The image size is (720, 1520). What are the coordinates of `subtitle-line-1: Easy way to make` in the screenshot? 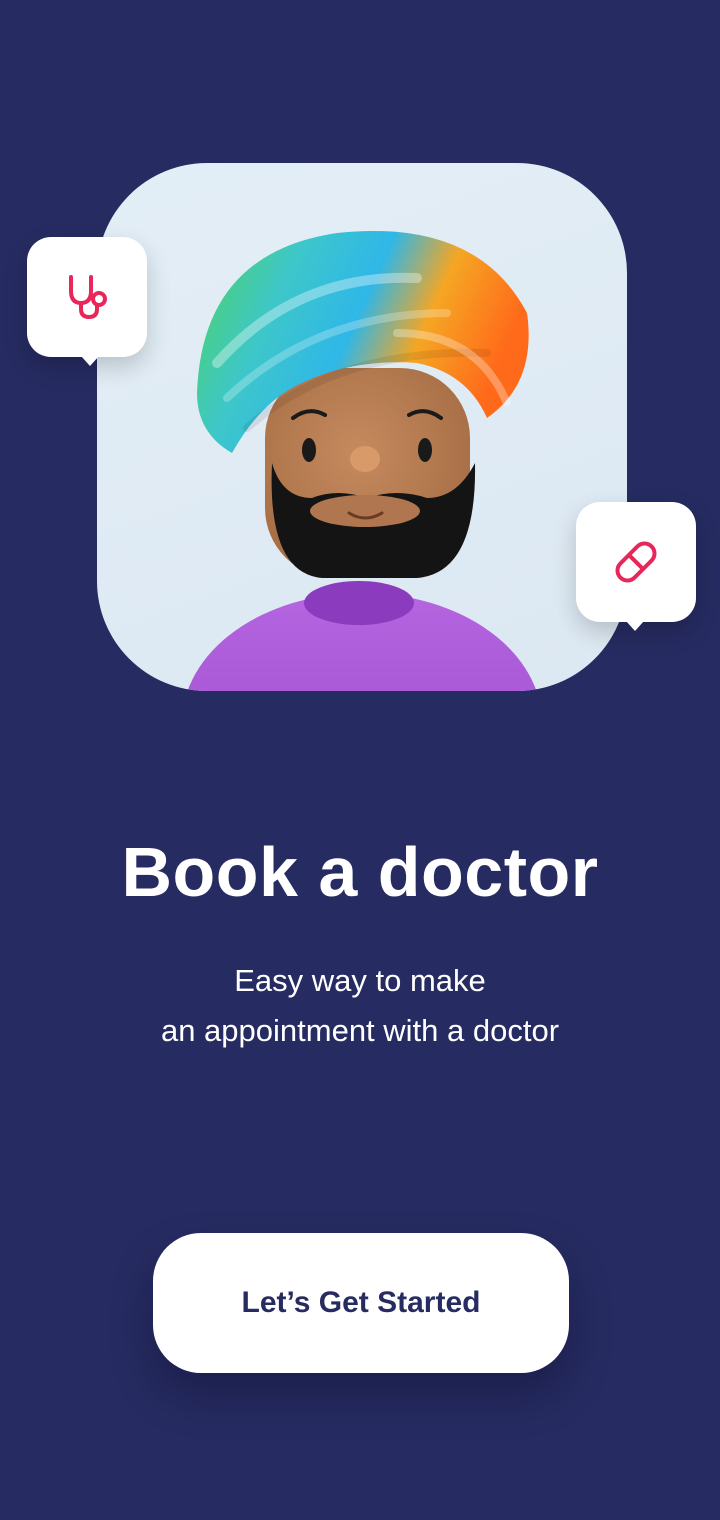 It's located at (360, 980).